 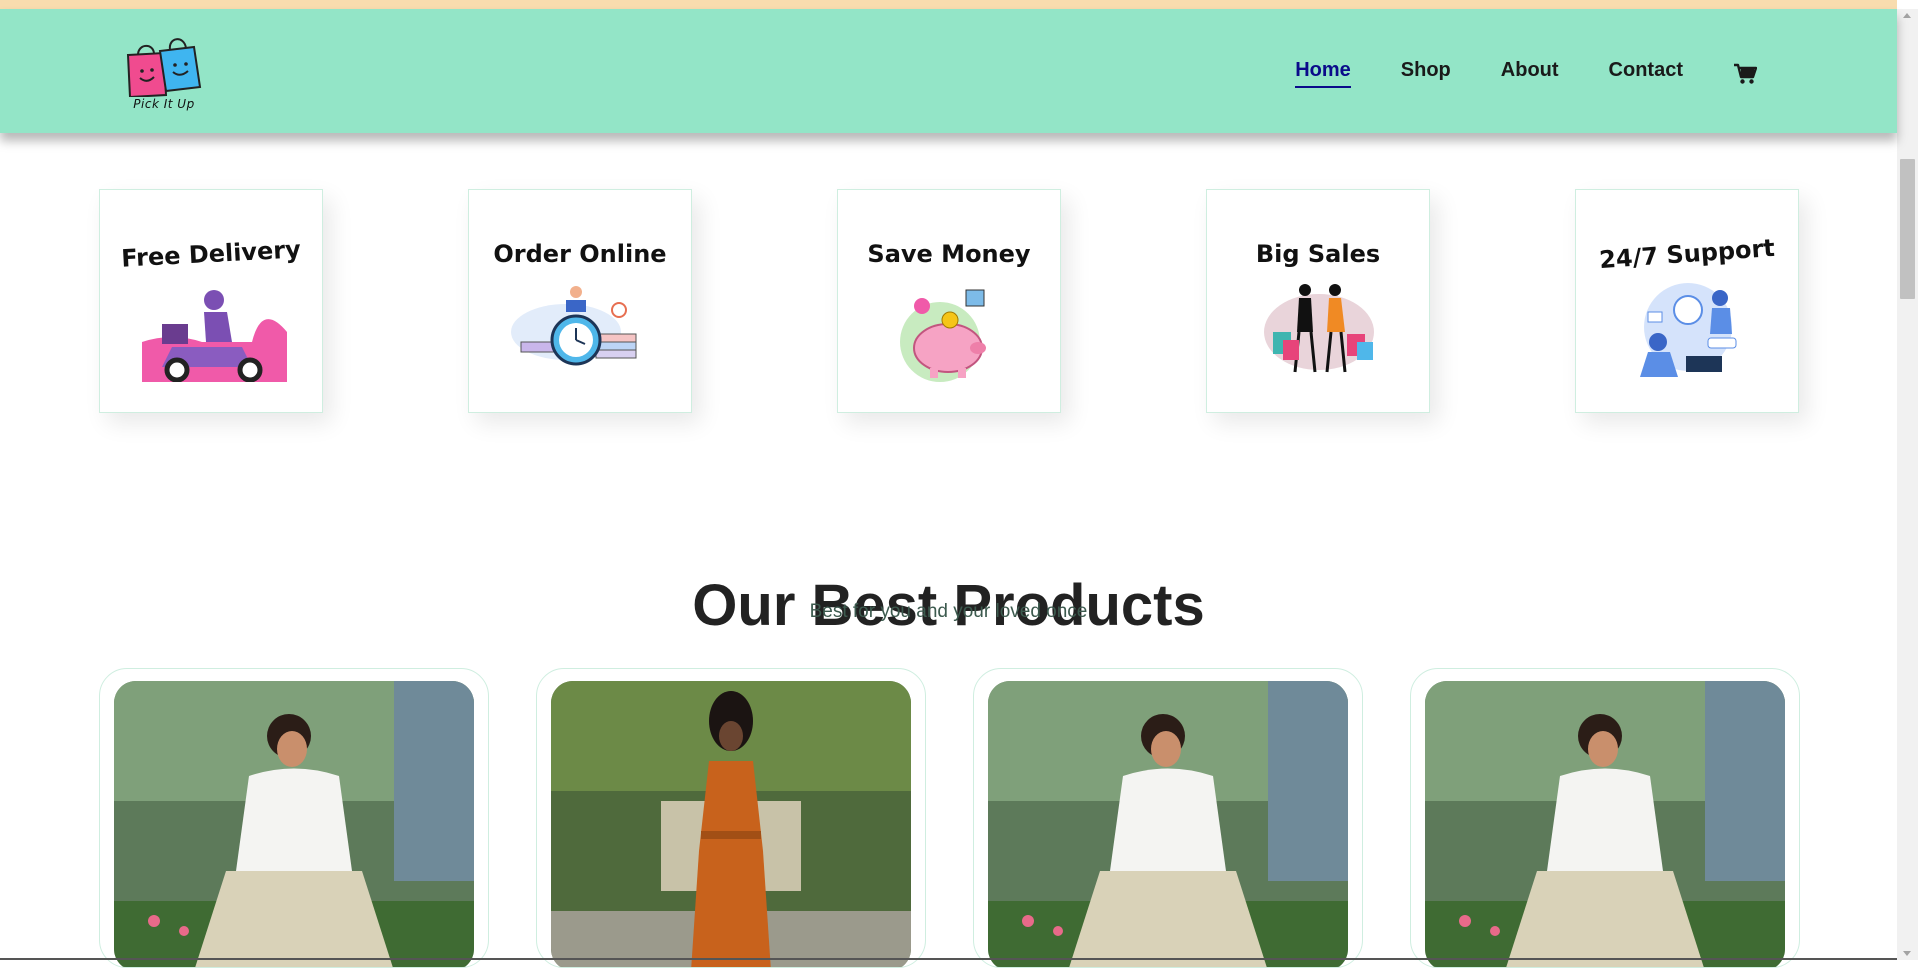 I want to click on feature-card-save-money: Save Money, so click(x=949, y=301).